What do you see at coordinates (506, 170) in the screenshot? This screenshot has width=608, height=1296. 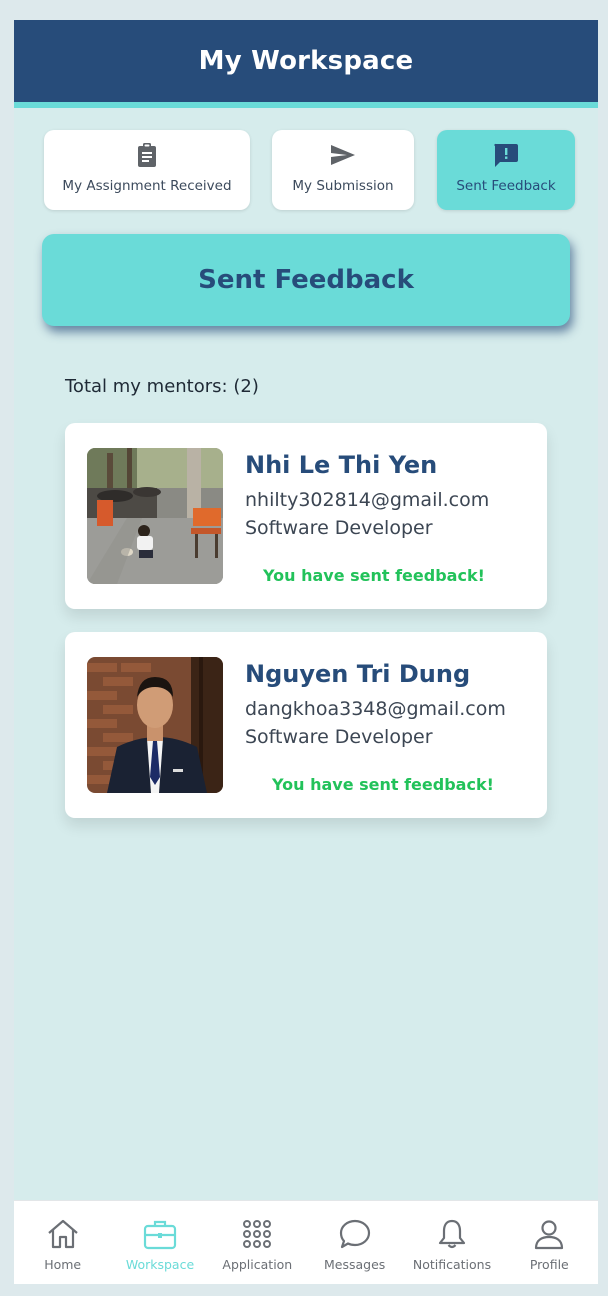 I see `tab-sent-feedback: Sent Feedback` at bounding box center [506, 170].